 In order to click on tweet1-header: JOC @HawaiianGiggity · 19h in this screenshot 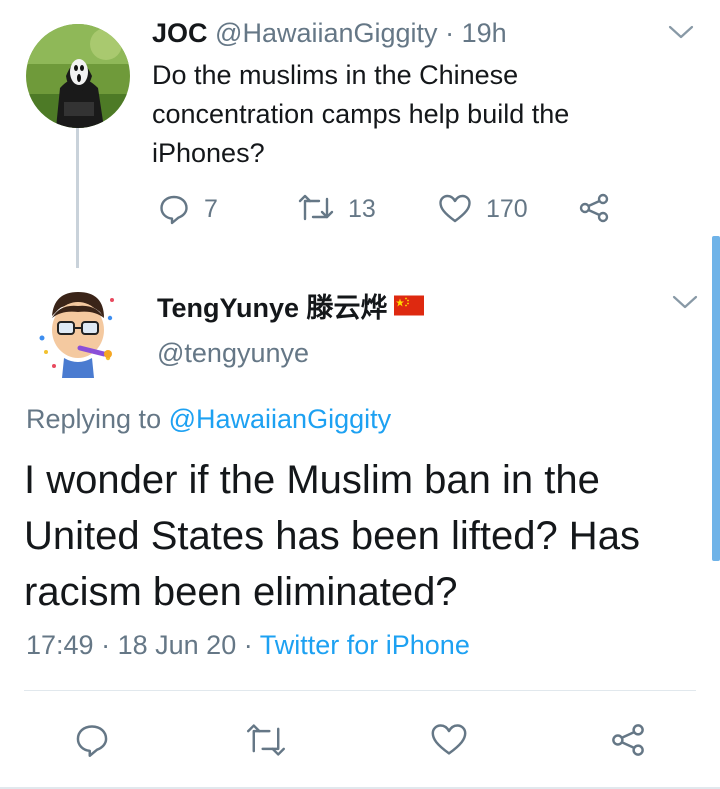, I will do `click(329, 33)`.